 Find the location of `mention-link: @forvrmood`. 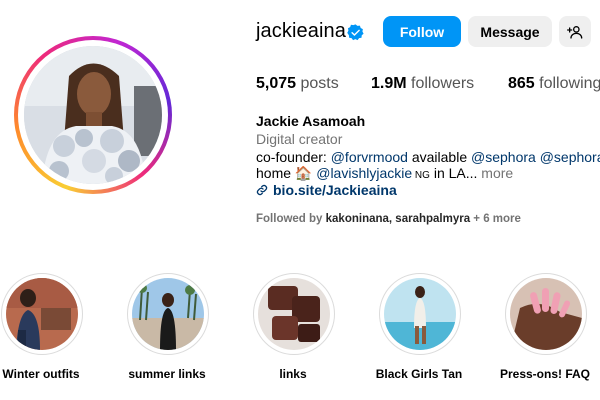

mention-link: @forvrmood is located at coordinates (369, 157).